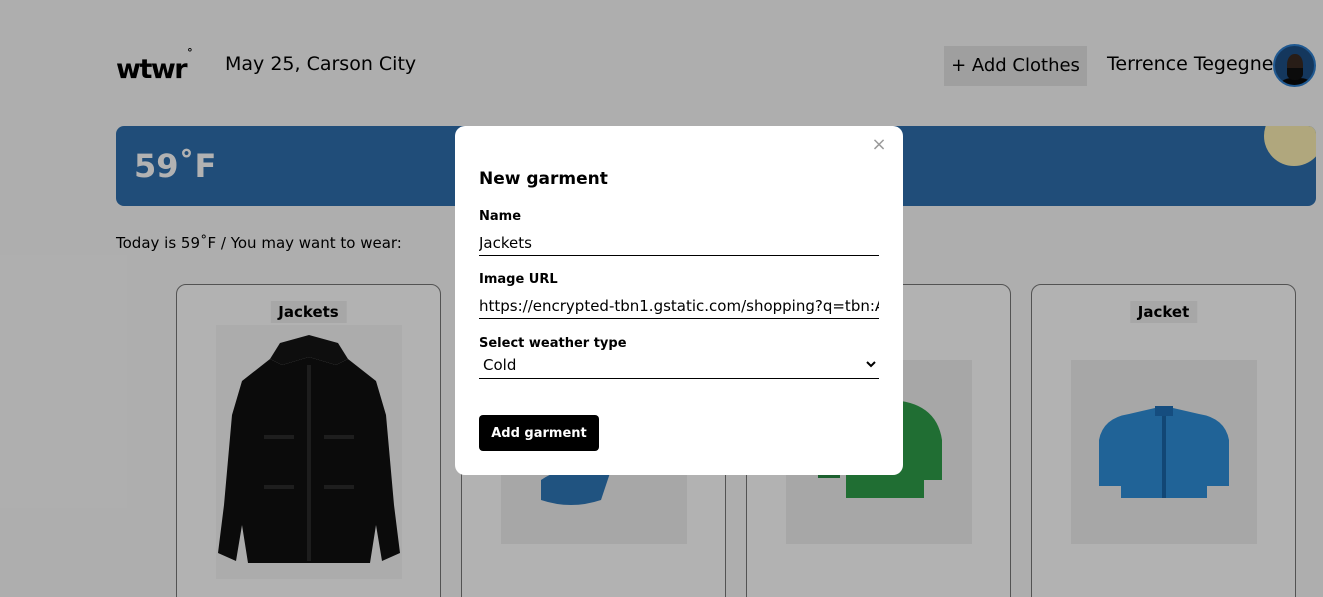 The height and width of the screenshot is (597, 1323). What do you see at coordinates (518, 279) in the screenshot?
I see `image-url-label: Image URL` at bounding box center [518, 279].